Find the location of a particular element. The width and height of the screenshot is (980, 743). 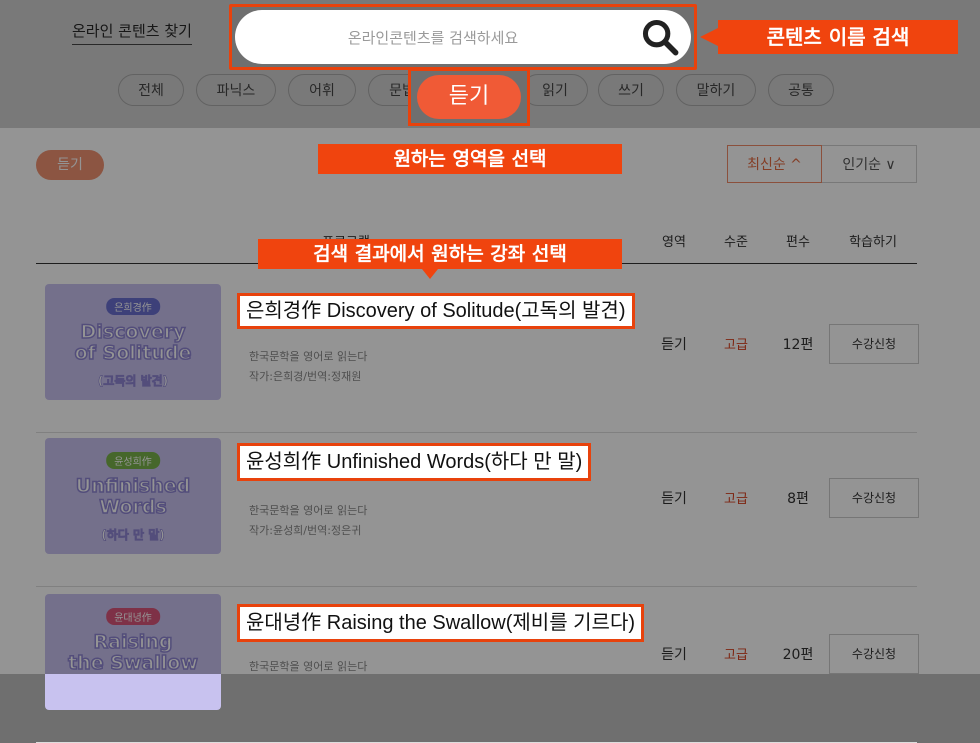

thumb-badge: 은희경作 is located at coordinates (133, 306).